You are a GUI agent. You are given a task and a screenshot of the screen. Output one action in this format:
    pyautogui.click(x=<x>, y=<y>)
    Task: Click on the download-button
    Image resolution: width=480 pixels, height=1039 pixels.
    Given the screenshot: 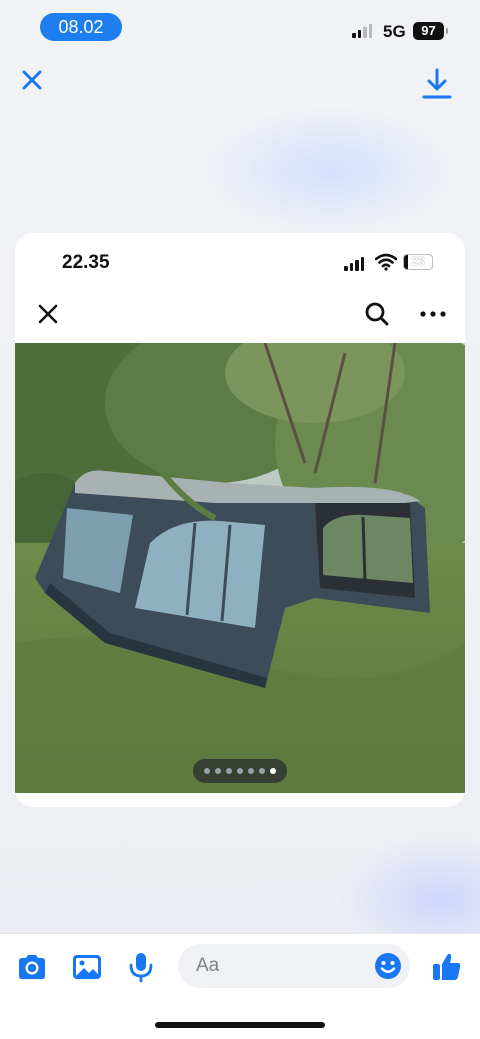 What is the action you would take?
    pyautogui.click(x=437, y=84)
    